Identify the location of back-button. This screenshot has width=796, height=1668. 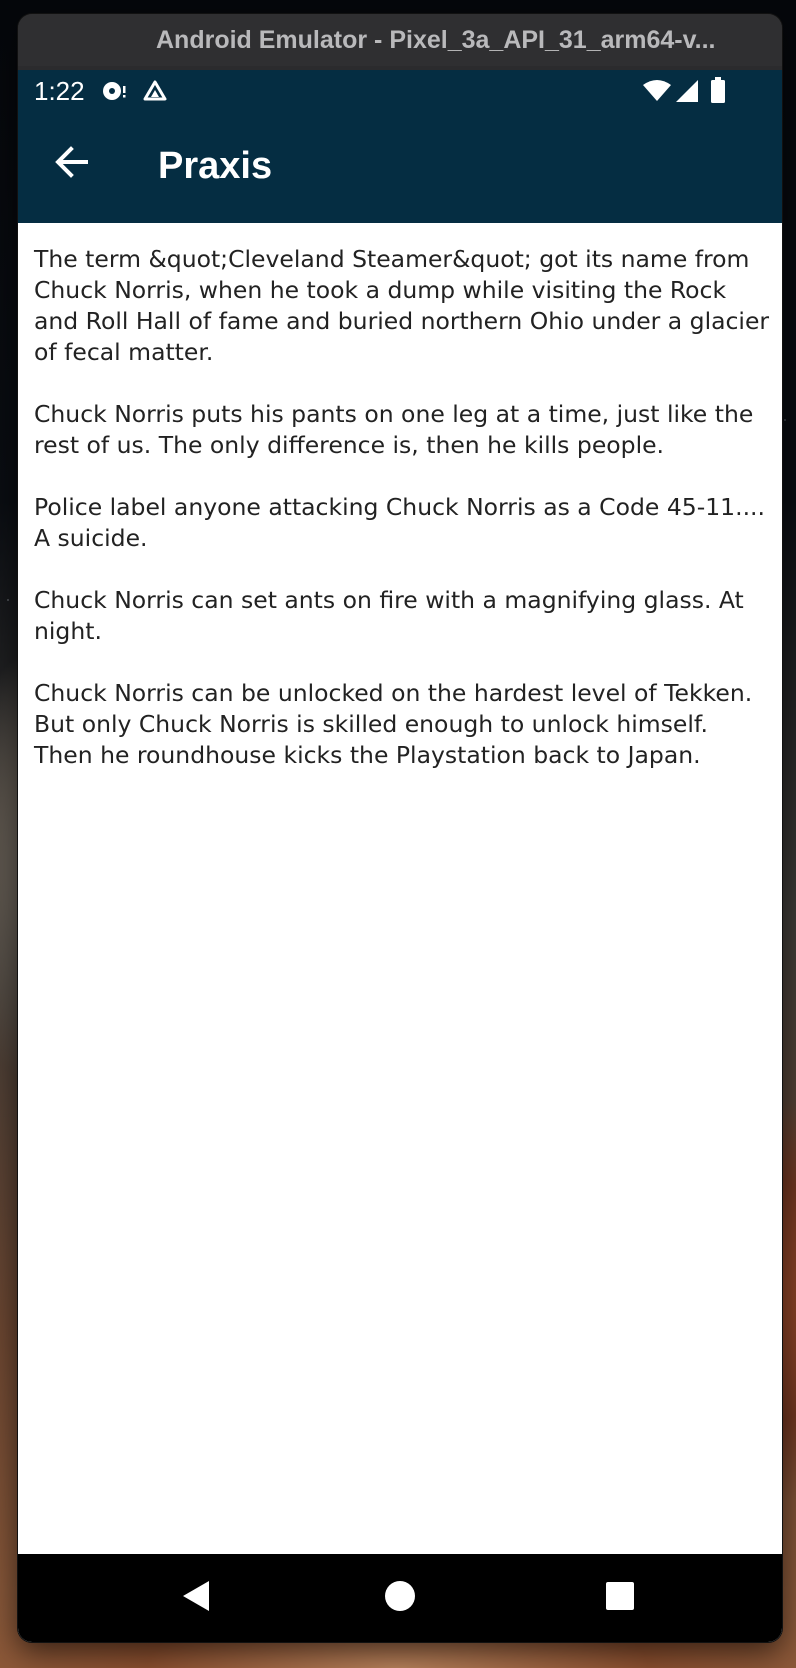
(72, 164).